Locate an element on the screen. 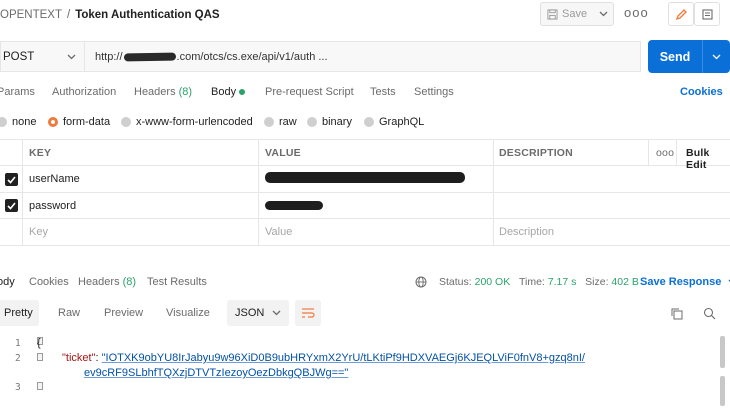 The width and height of the screenshot is (730, 410). save-icon is located at coordinates (552, 14).